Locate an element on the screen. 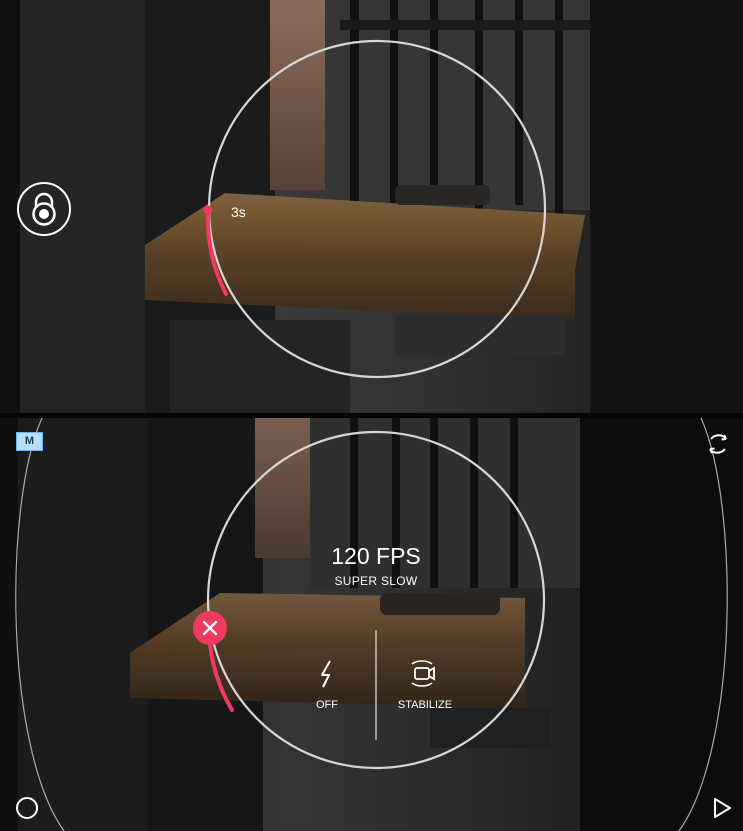 The image size is (743, 831). close-icon is located at coordinates (210, 628).